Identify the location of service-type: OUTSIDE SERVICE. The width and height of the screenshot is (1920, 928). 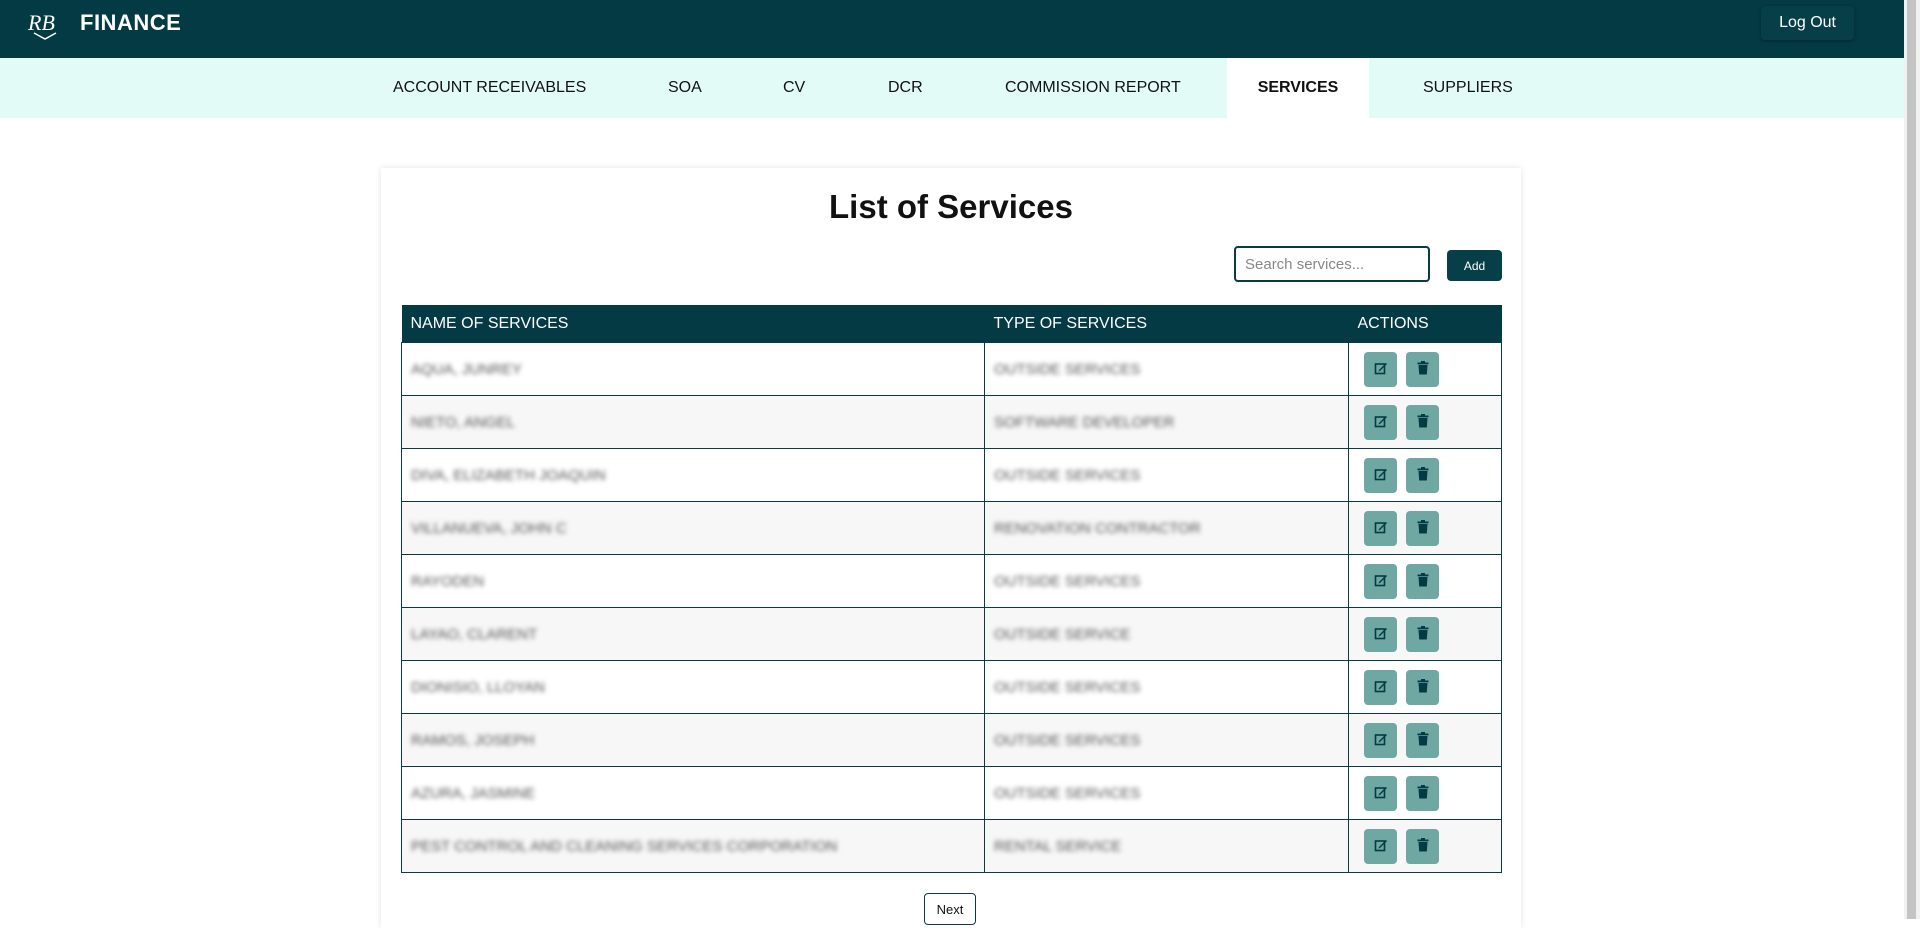
(1062, 634).